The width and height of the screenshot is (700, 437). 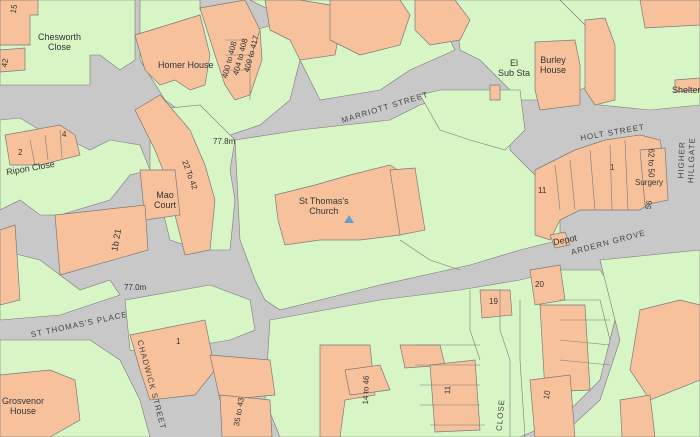 I want to click on house-number-62-50: 62 to 50, so click(x=651, y=163).